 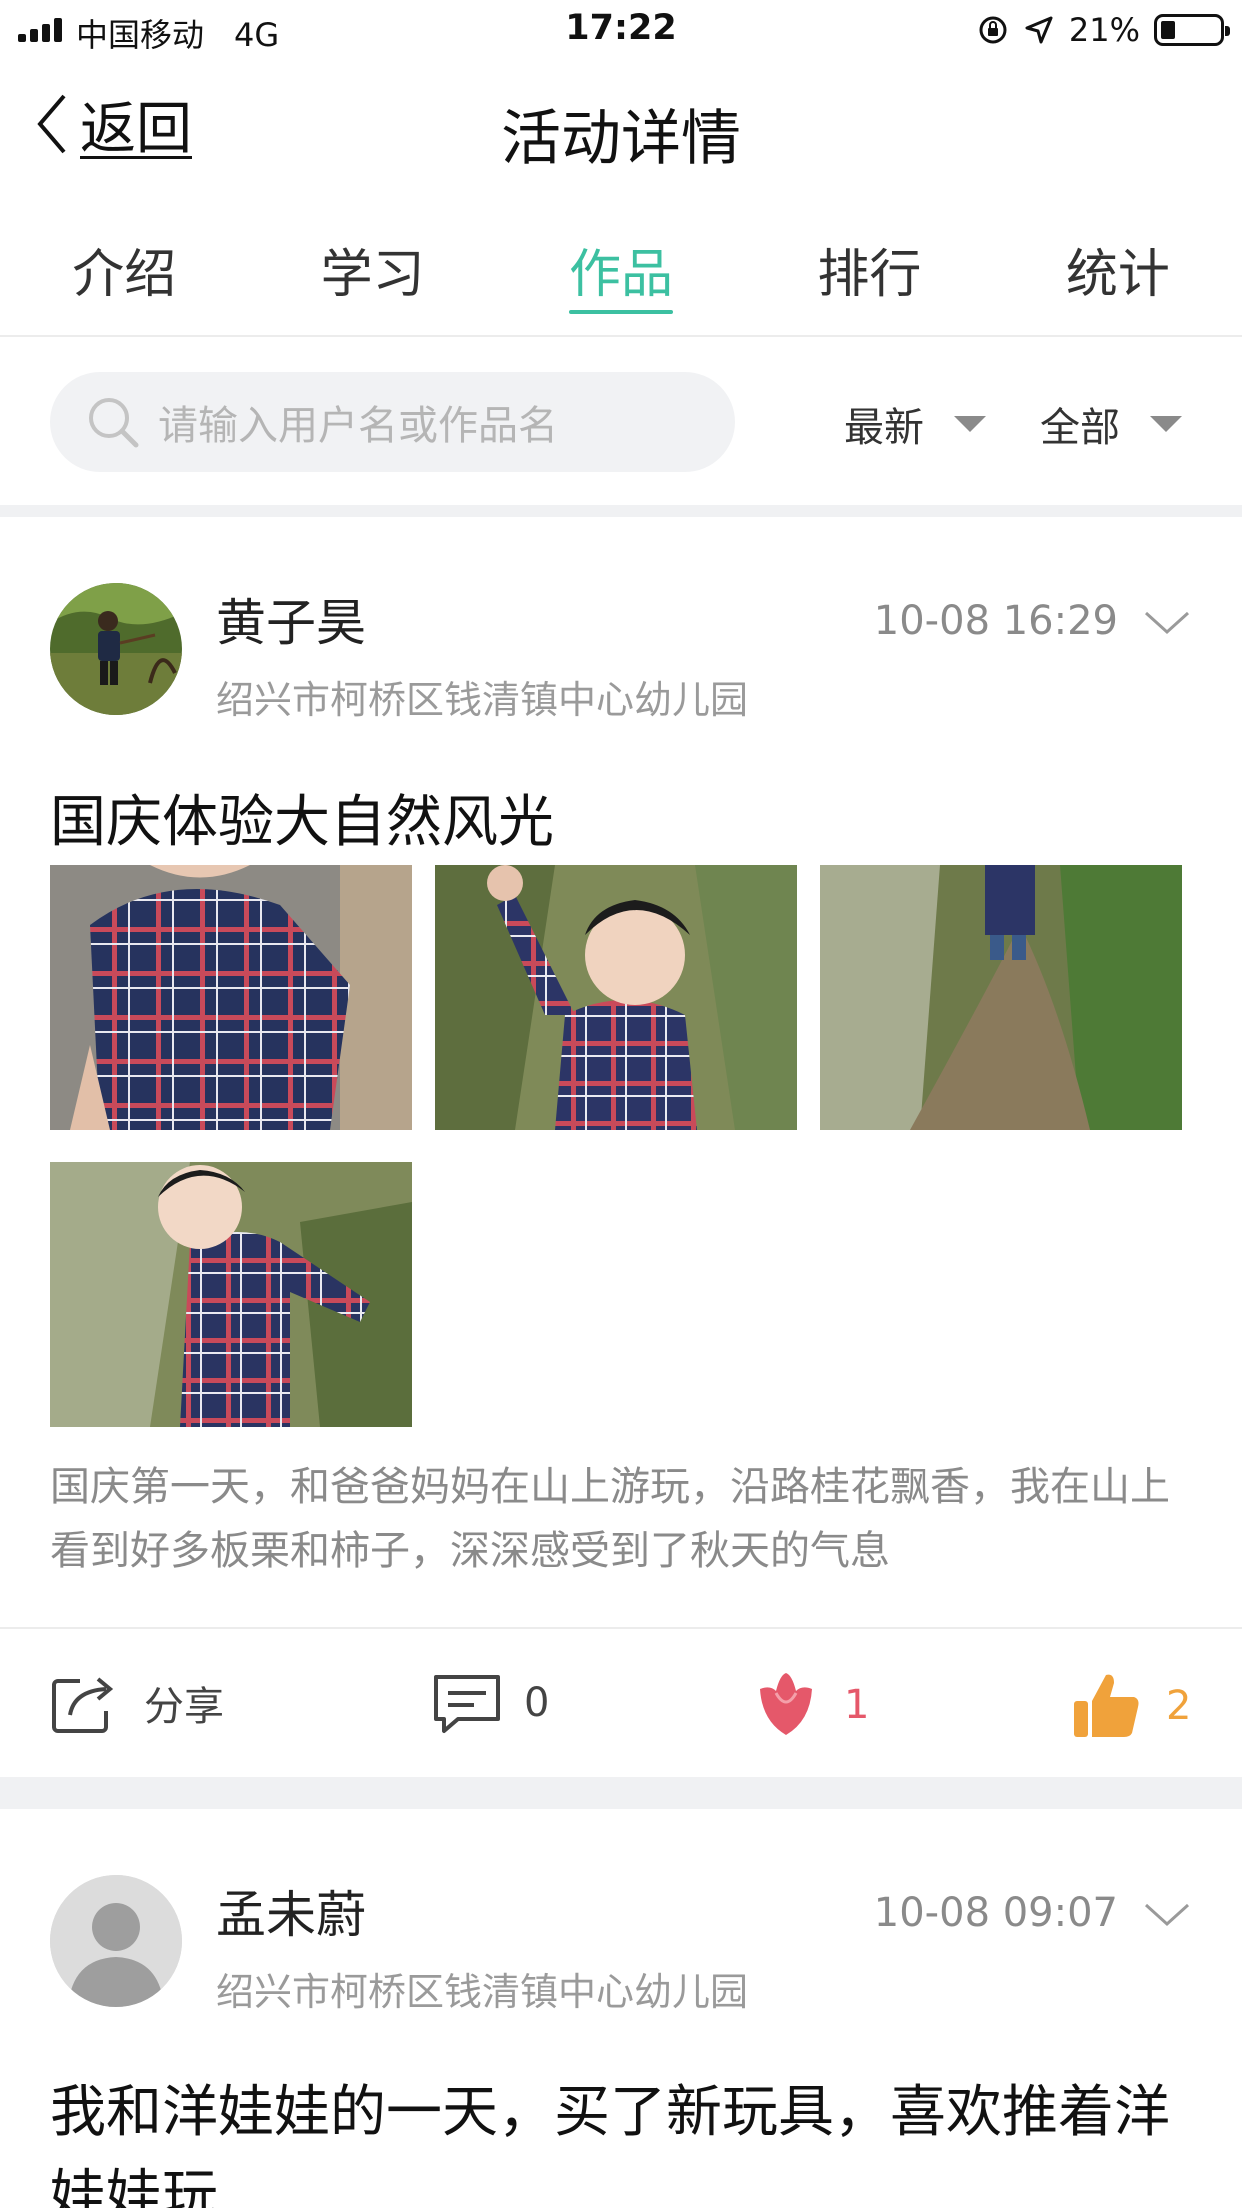 What do you see at coordinates (995, 621) in the screenshot?
I see `post-time: 10-08 16:29` at bounding box center [995, 621].